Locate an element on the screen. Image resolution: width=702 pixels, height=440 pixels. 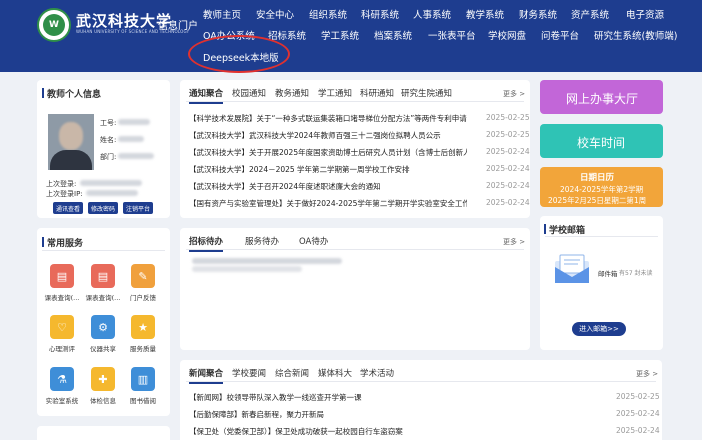
nav-organization-system: 组织系统 is located at coordinates (328, 14).